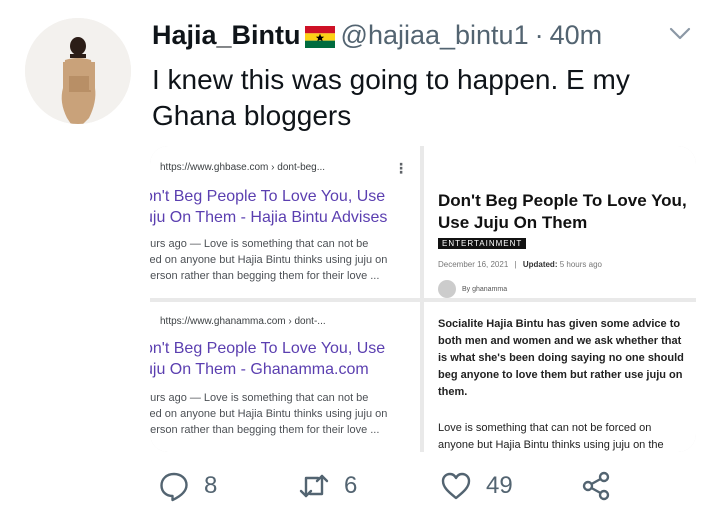 This screenshot has height=529, width=720. Describe the element at coordinates (499, 485) in the screenshot. I see `like-count: 49` at that location.